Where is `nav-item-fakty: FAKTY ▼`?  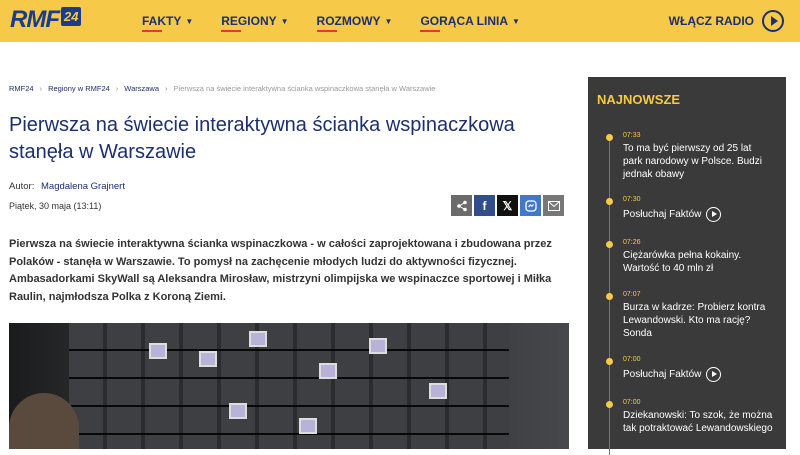
nav-item-fakty: FAKTY ▼ is located at coordinates (167, 21).